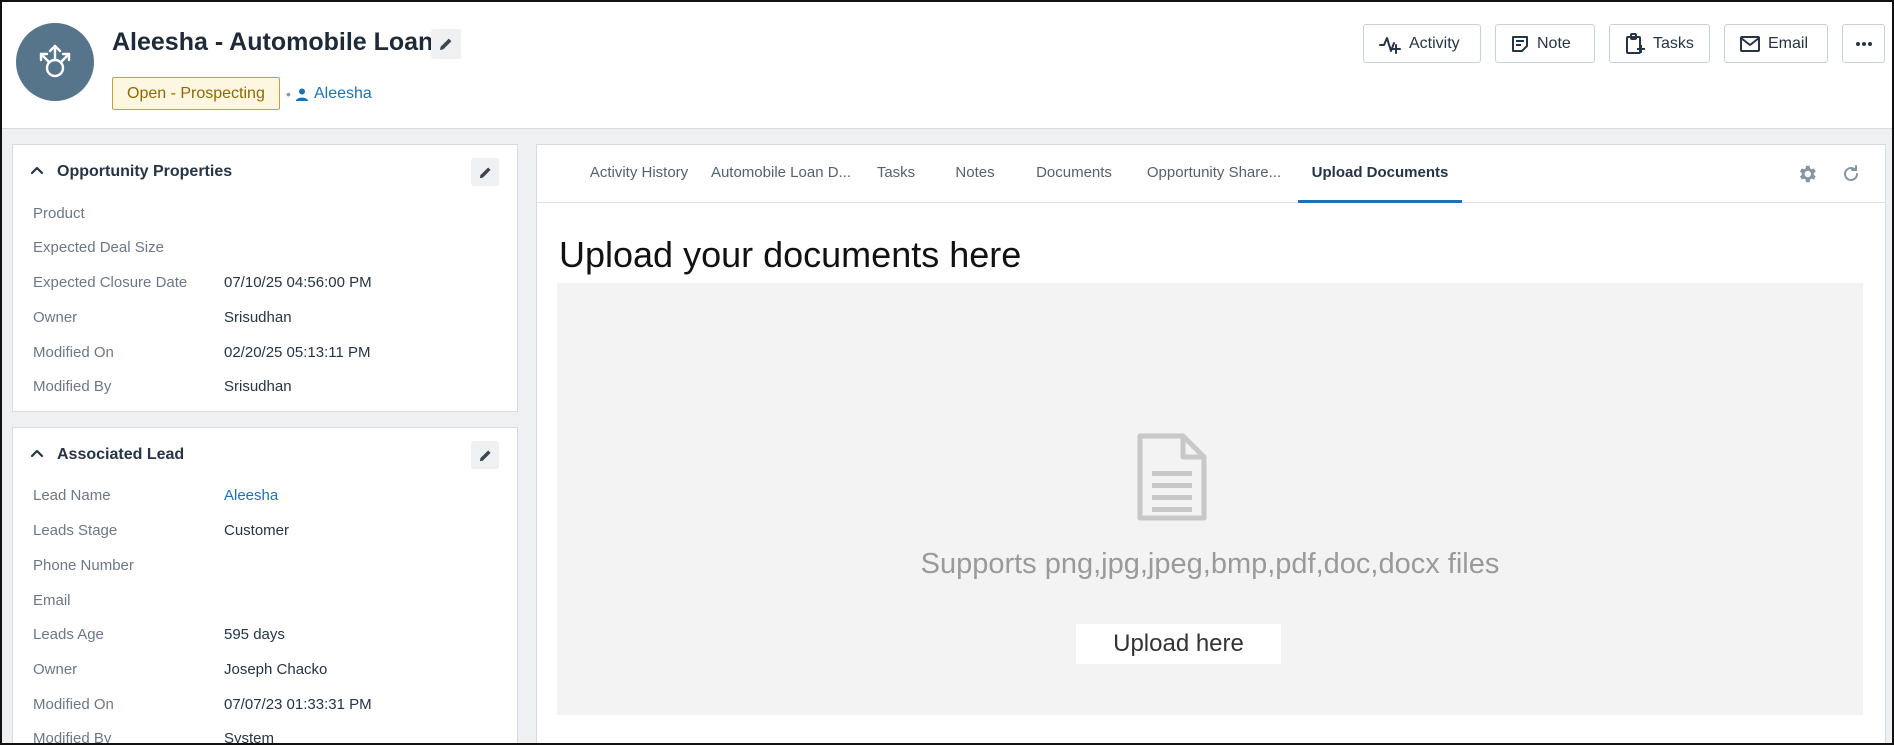 This screenshot has width=1894, height=745. What do you see at coordinates (298, 704) in the screenshot?
I see `property-value: 07/07/23 01:33:31 PM` at bounding box center [298, 704].